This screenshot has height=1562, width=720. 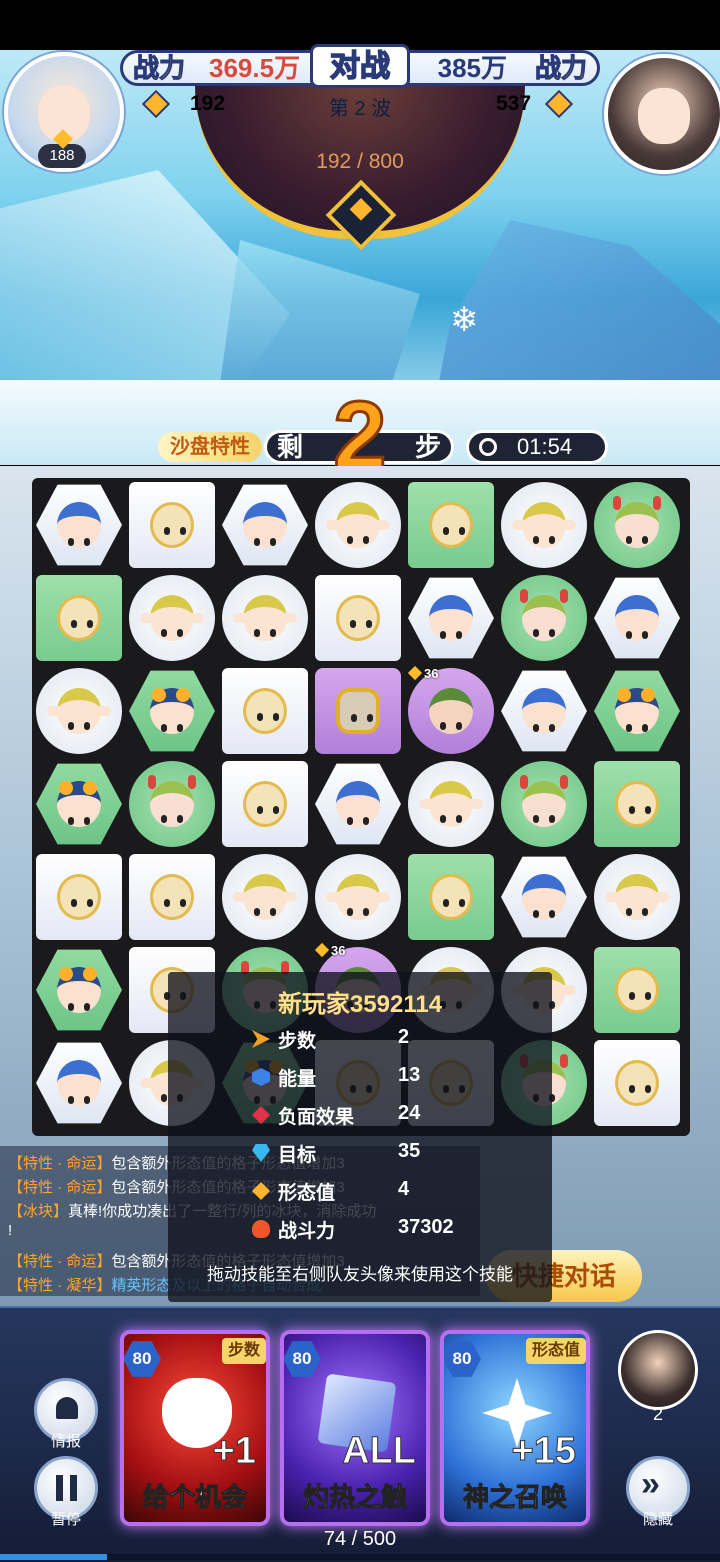 What do you see at coordinates (360, 109) in the screenshot?
I see `wave-label: 第 2 波` at bounding box center [360, 109].